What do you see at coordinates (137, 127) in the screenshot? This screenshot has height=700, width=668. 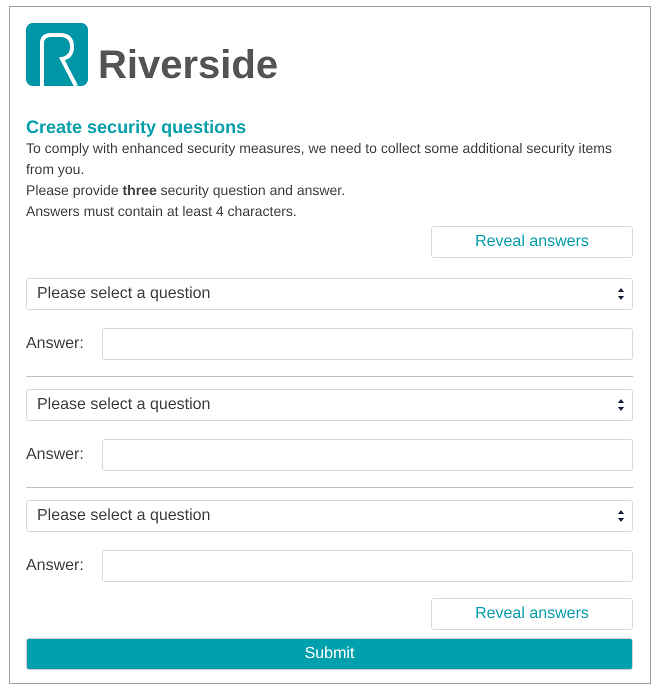 I see `page-heading: Create security questions` at bounding box center [137, 127].